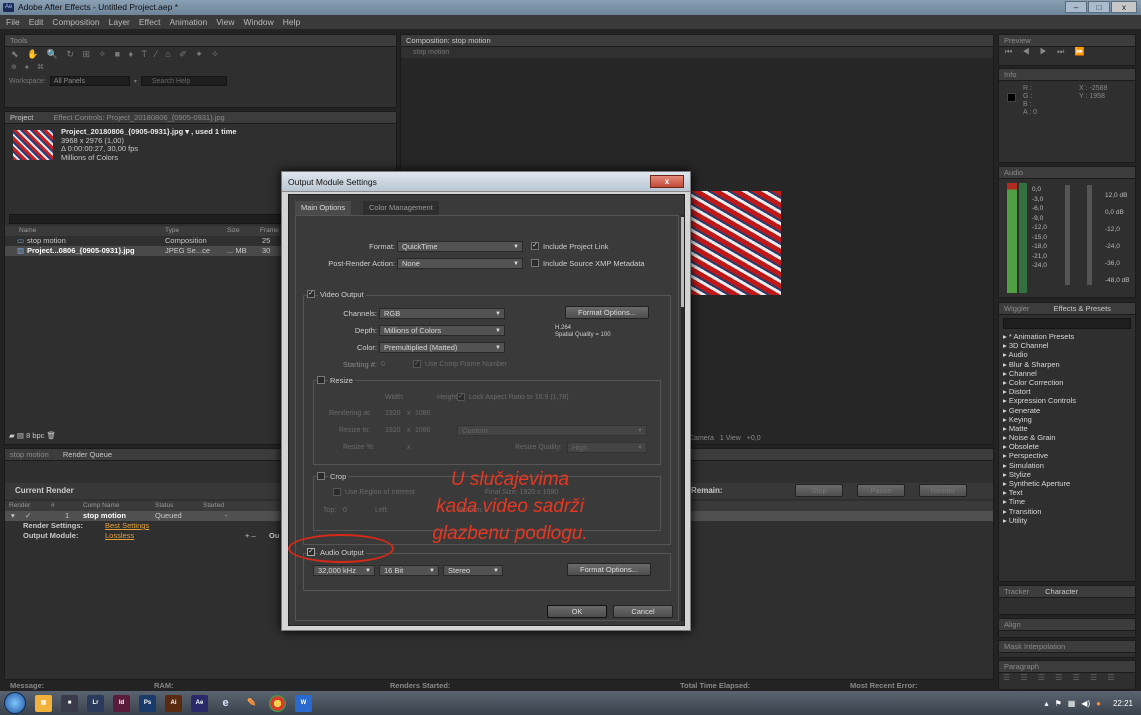  What do you see at coordinates (1067, 354) in the screenshot?
I see `list-item: ▸ Audio` at bounding box center [1067, 354].